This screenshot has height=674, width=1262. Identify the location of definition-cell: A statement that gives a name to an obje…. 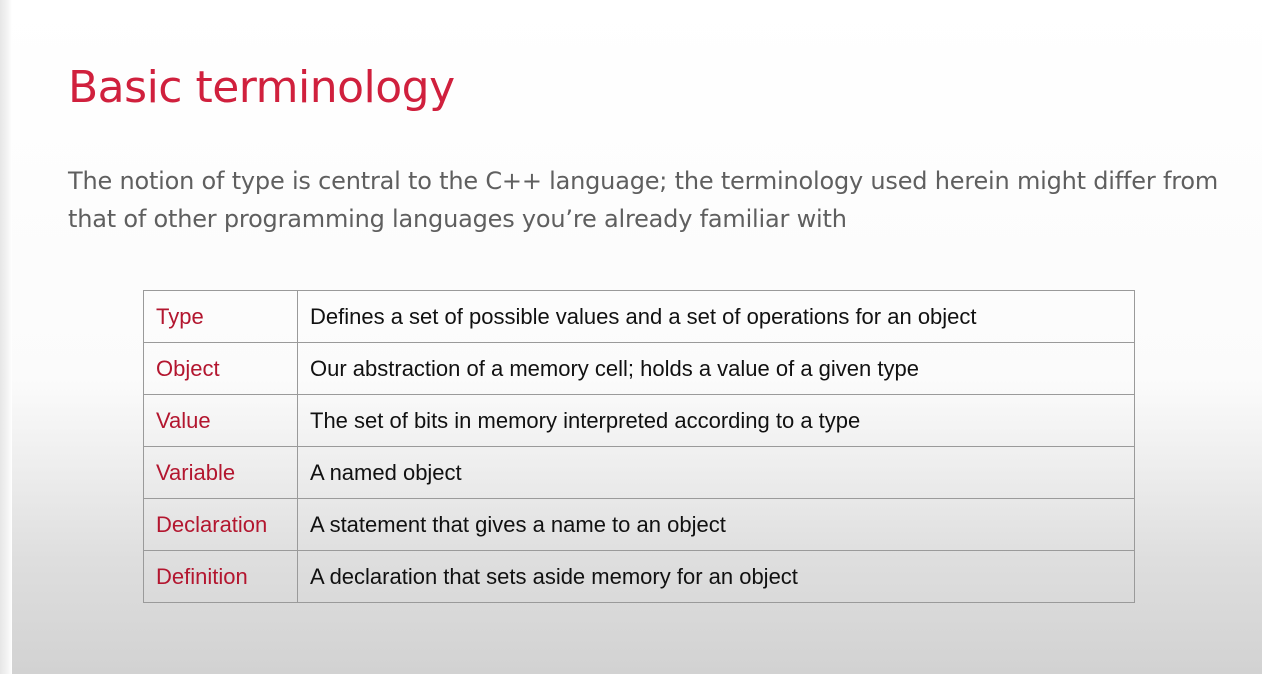
(716, 524).